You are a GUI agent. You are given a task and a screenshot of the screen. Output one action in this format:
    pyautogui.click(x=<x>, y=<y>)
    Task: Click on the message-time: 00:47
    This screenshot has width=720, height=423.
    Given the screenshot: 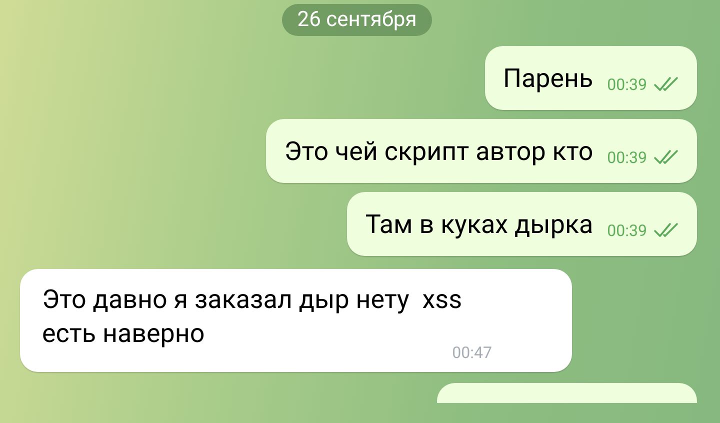 What is the action you would take?
    pyautogui.click(x=472, y=352)
    